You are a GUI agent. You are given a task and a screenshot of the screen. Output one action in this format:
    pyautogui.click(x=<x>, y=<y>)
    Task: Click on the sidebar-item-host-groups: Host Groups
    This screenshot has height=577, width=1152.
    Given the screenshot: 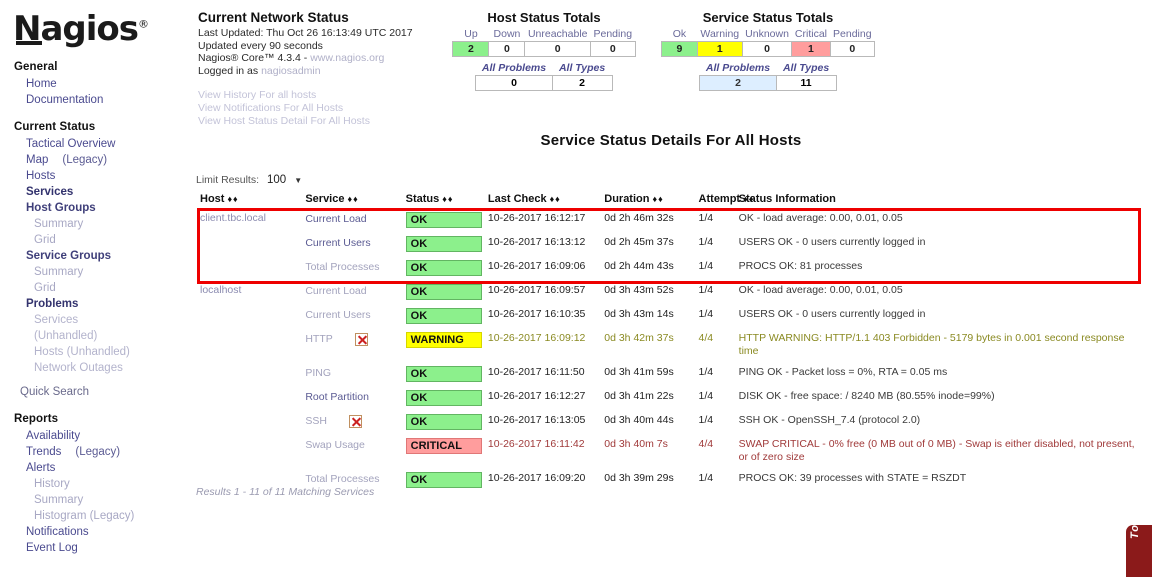 What is the action you would take?
    pyautogui.click(x=101, y=208)
    